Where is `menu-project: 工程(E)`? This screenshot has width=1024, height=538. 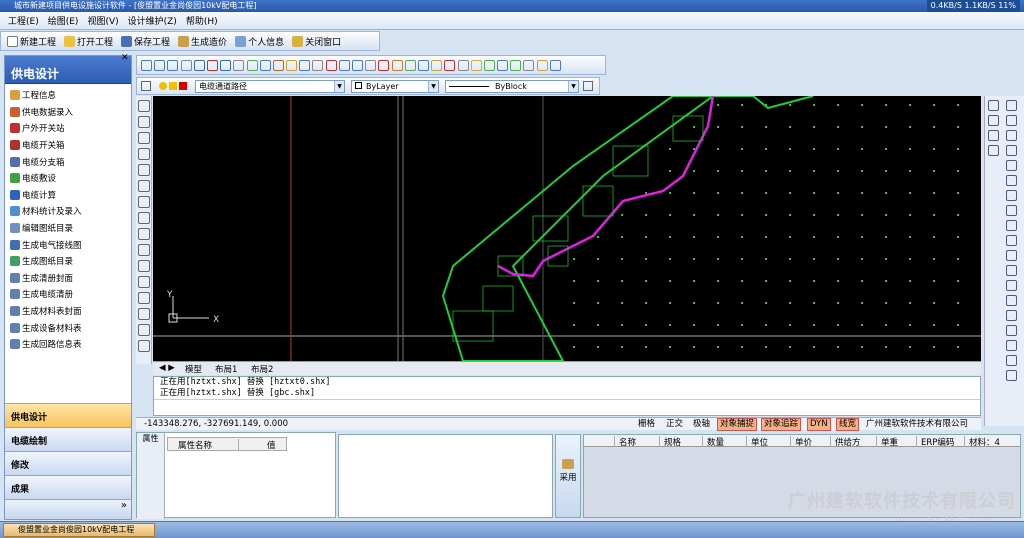
menu-project: 工程(E) is located at coordinates (23, 20).